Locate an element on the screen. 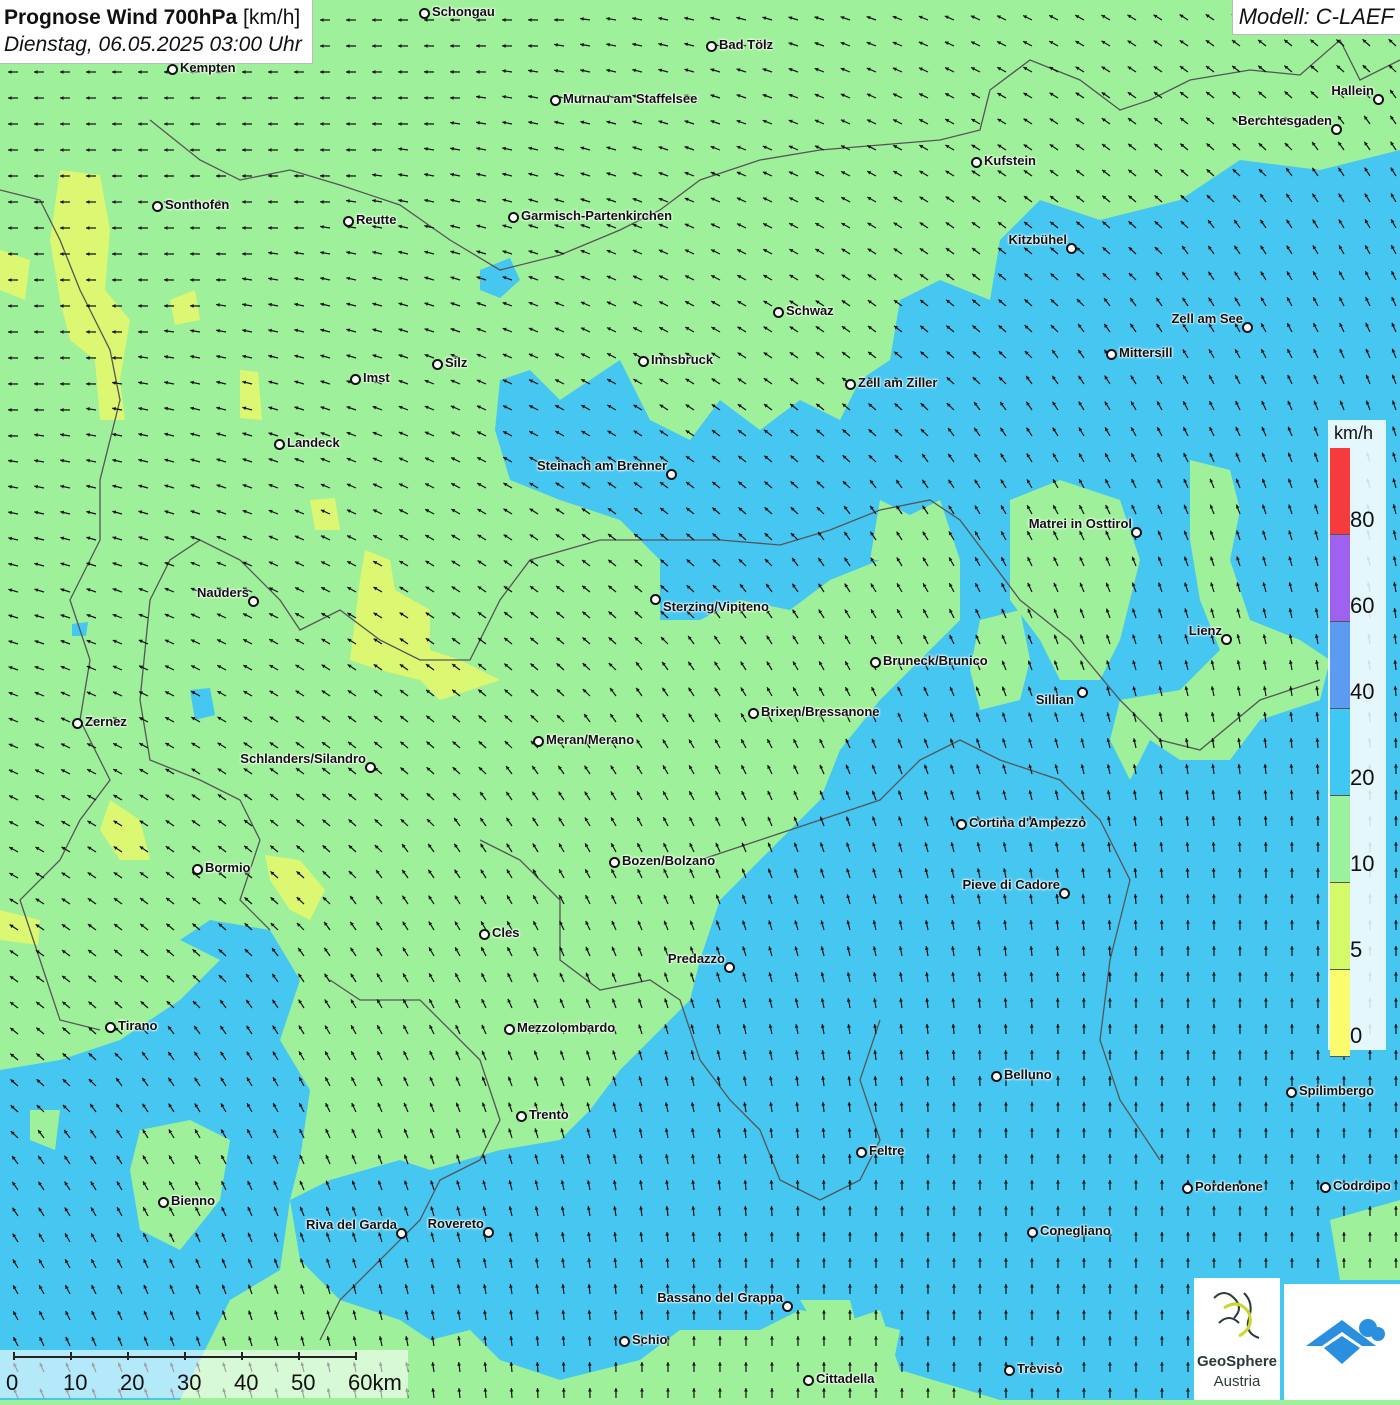 This screenshot has height=1405, width=1400. scale-label: 30 is located at coordinates (189, 1383).